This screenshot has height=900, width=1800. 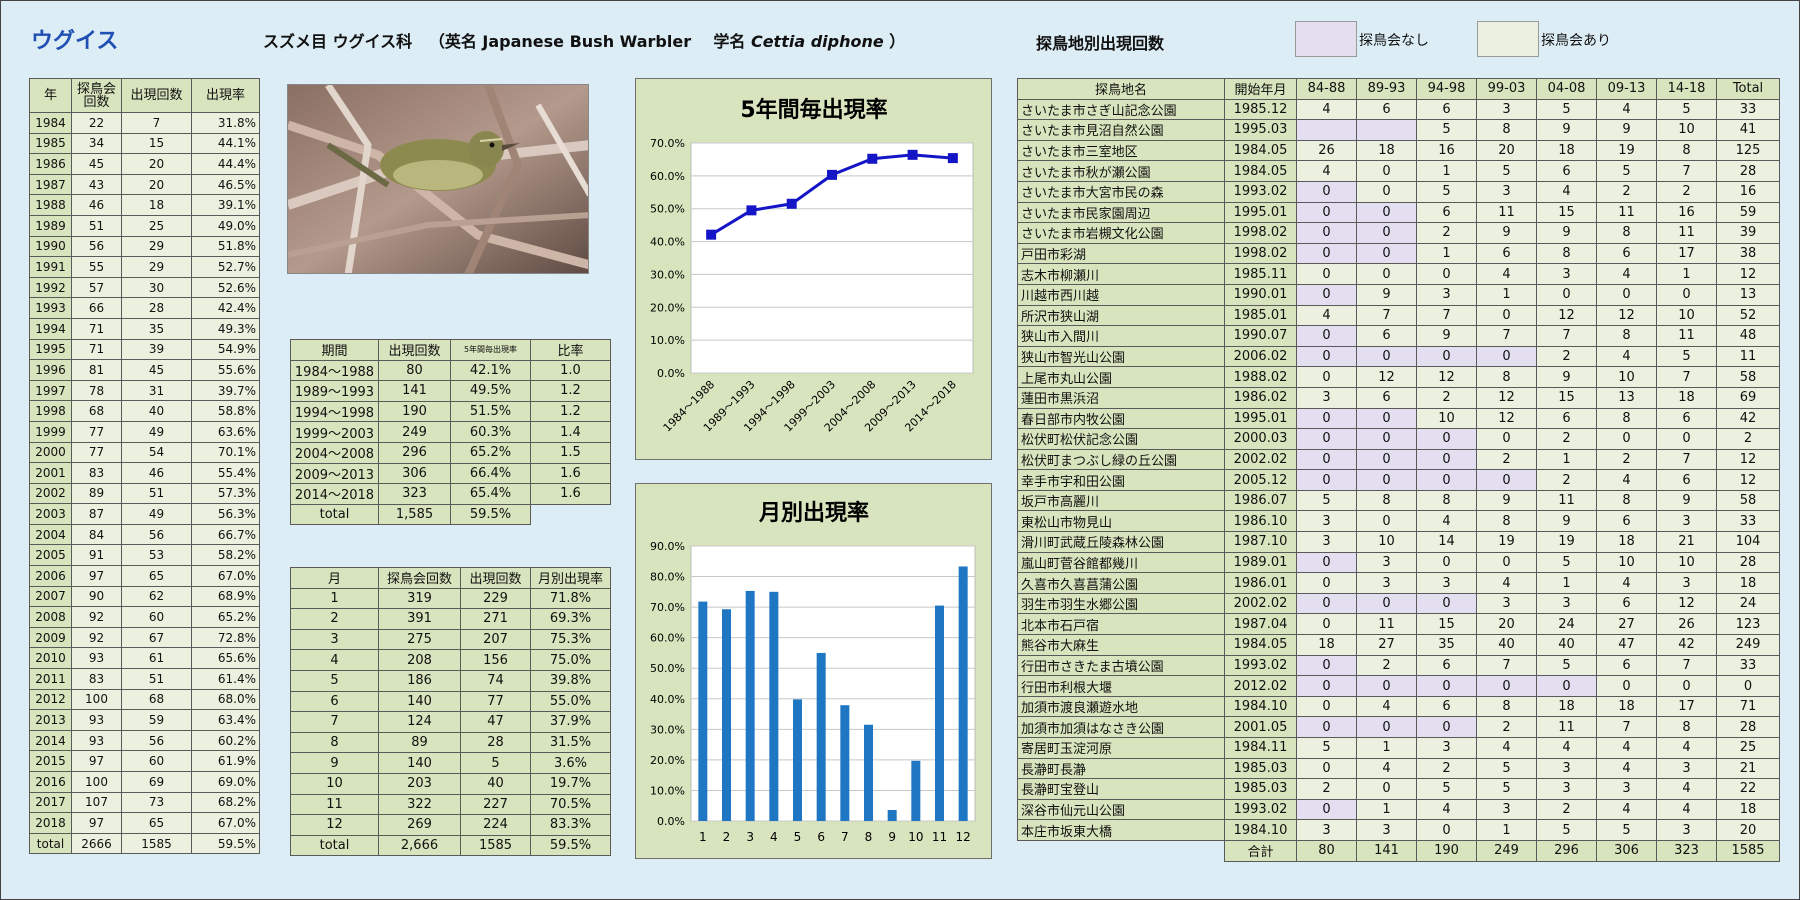 I want to click on period-cell: 1.0, so click(x=570, y=370).